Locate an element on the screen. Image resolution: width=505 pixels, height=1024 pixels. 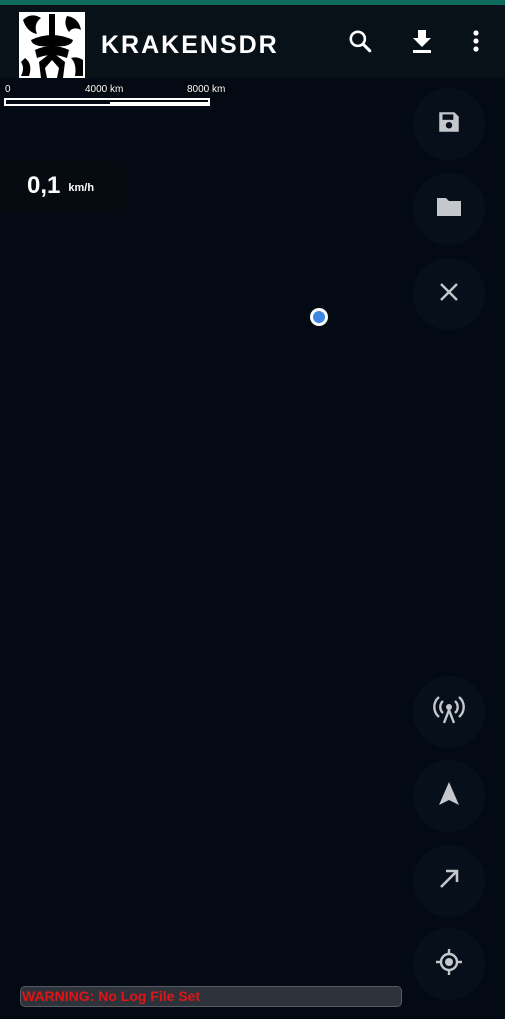
folder-icon is located at coordinates (449, 209).